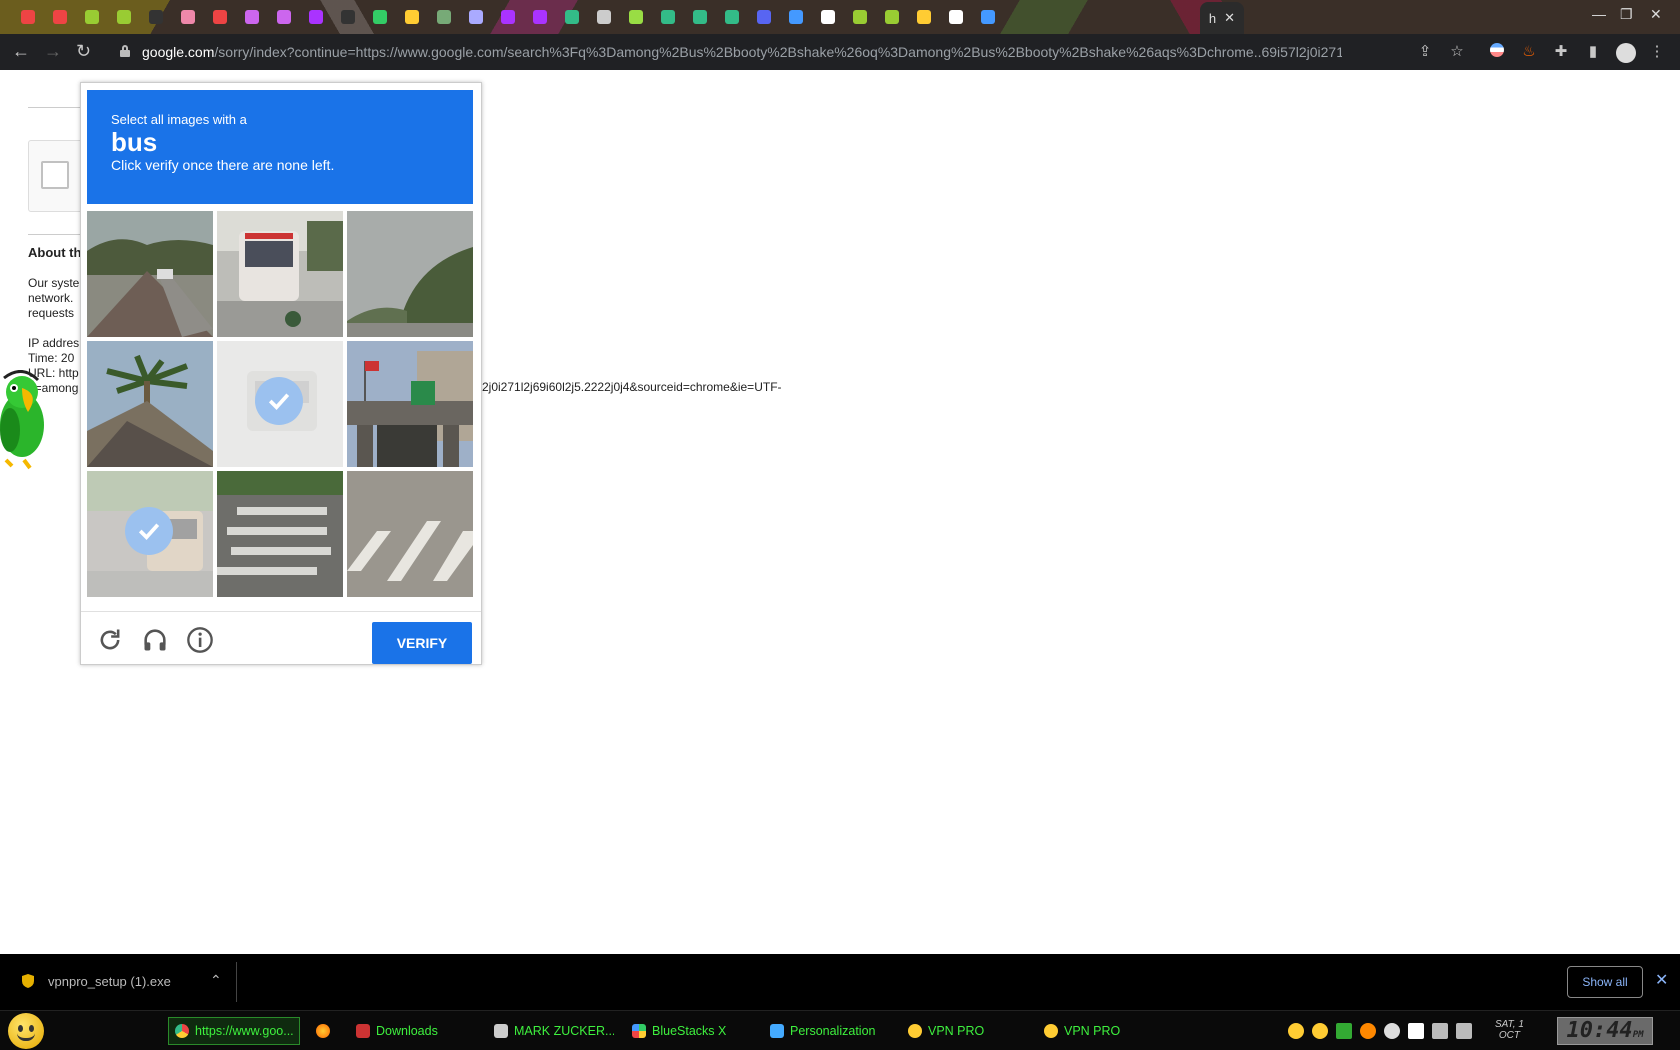 The image size is (1680, 1050). What do you see at coordinates (1529, 52) in the screenshot?
I see `extension-fire-icon: ♨` at bounding box center [1529, 52].